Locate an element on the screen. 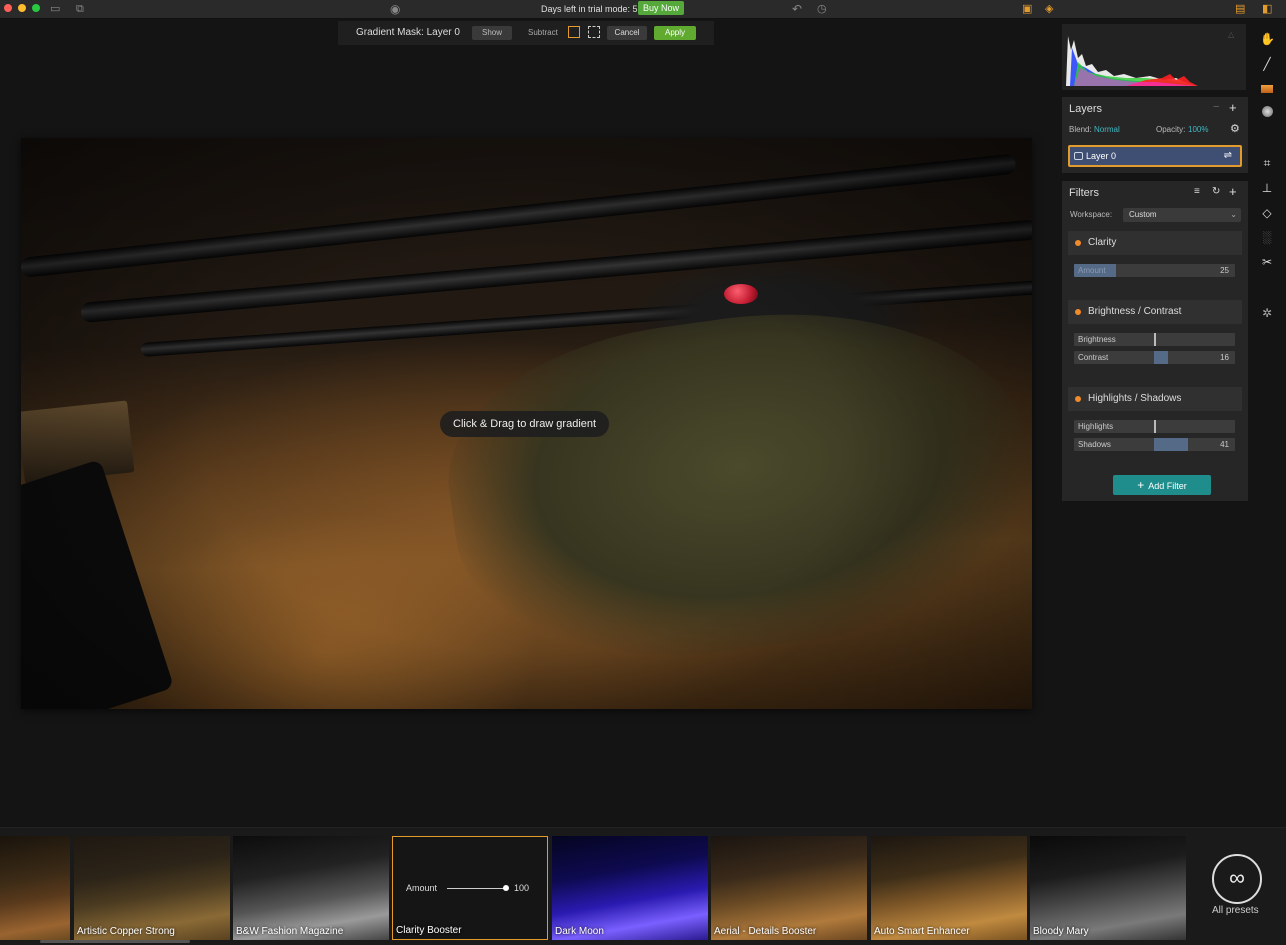  workspace-label: Workspace: is located at coordinates (1091, 214).